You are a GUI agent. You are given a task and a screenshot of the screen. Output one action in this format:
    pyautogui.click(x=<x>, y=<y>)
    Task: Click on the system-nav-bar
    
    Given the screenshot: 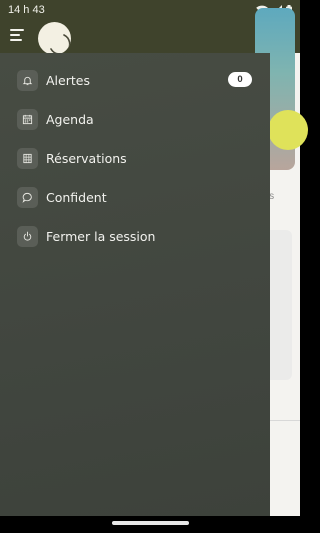 What is the action you would take?
    pyautogui.click(x=150, y=524)
    